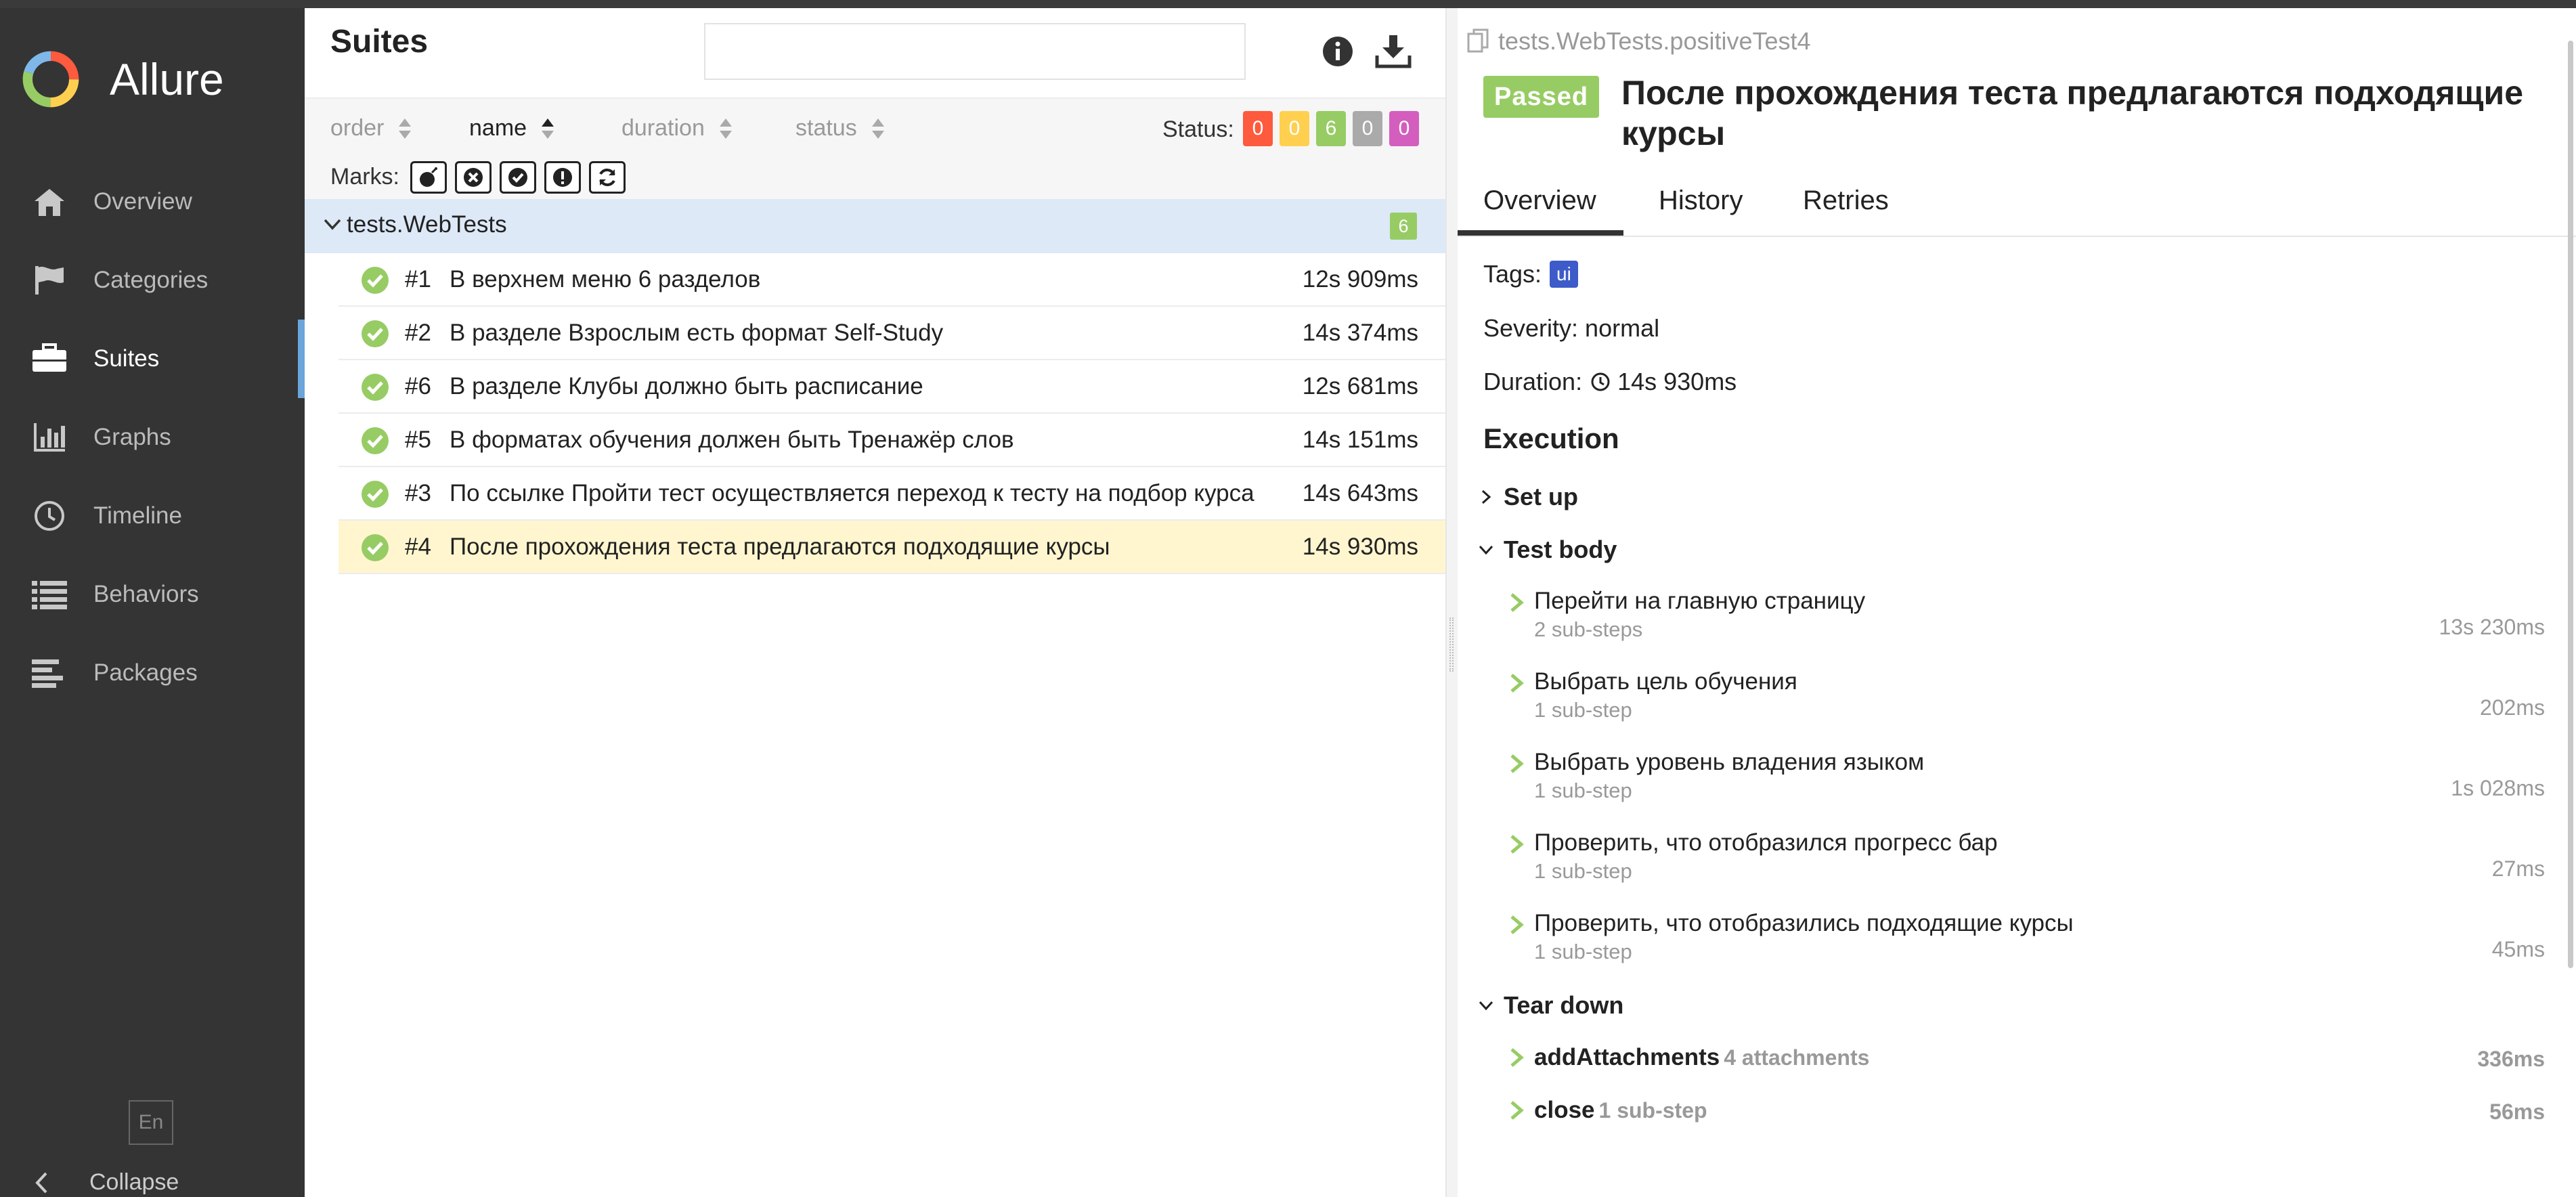  Describe the element at coordinates (2570, 504) in the screenshot. I see `scrollbar-thumb` at that location.